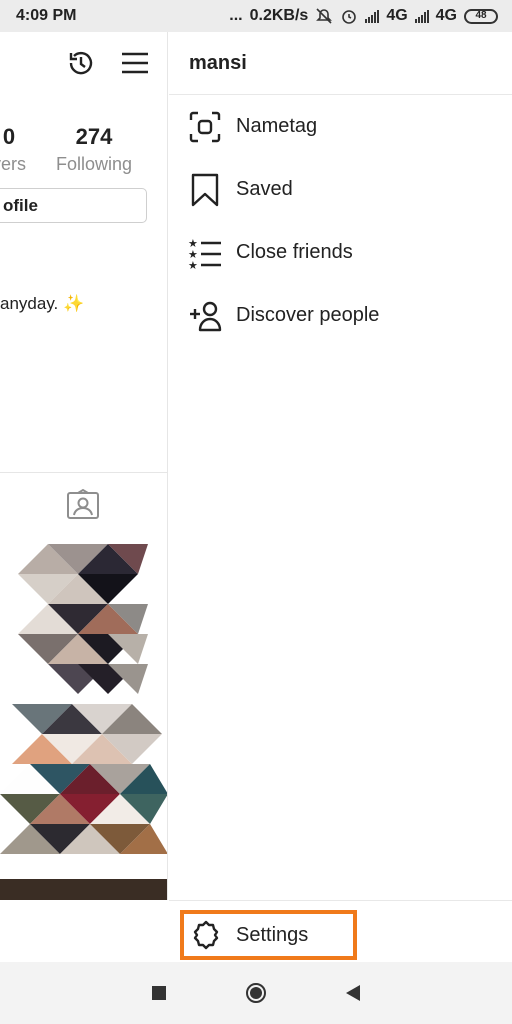  What do you see at coordinates (13, 149) in the screenshot?
I see `followers-stat: 0 vers` at bounding box center [13, 149].